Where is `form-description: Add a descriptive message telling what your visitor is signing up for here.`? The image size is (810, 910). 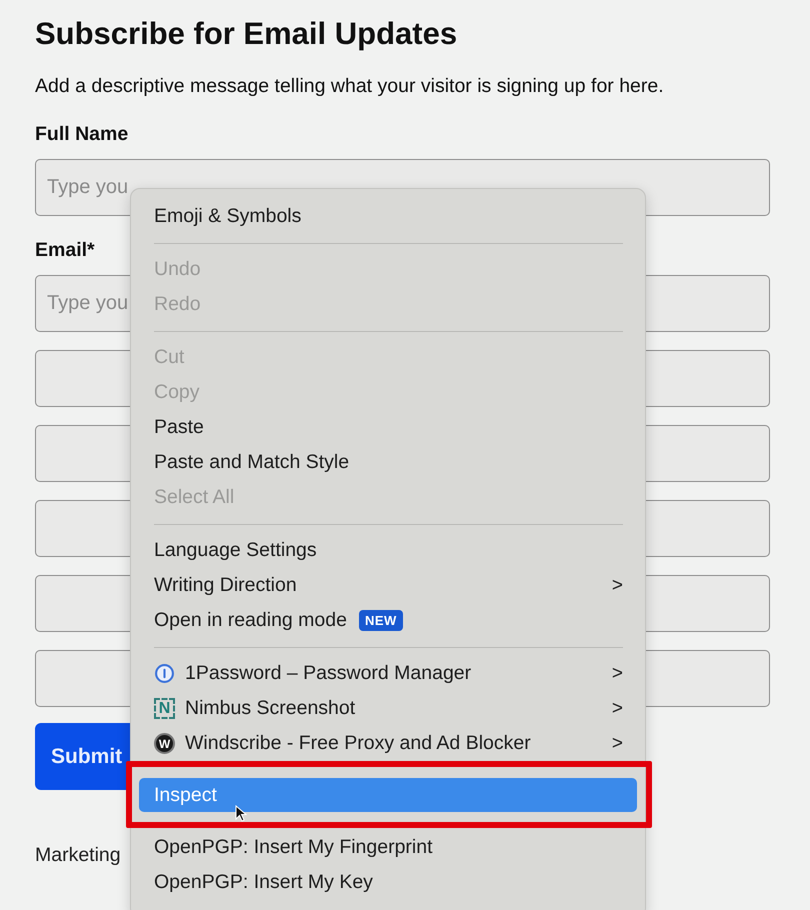 form-description: Add a descriptive message telling what your visitor is signing up for here. is located at coordinates (350, 86).